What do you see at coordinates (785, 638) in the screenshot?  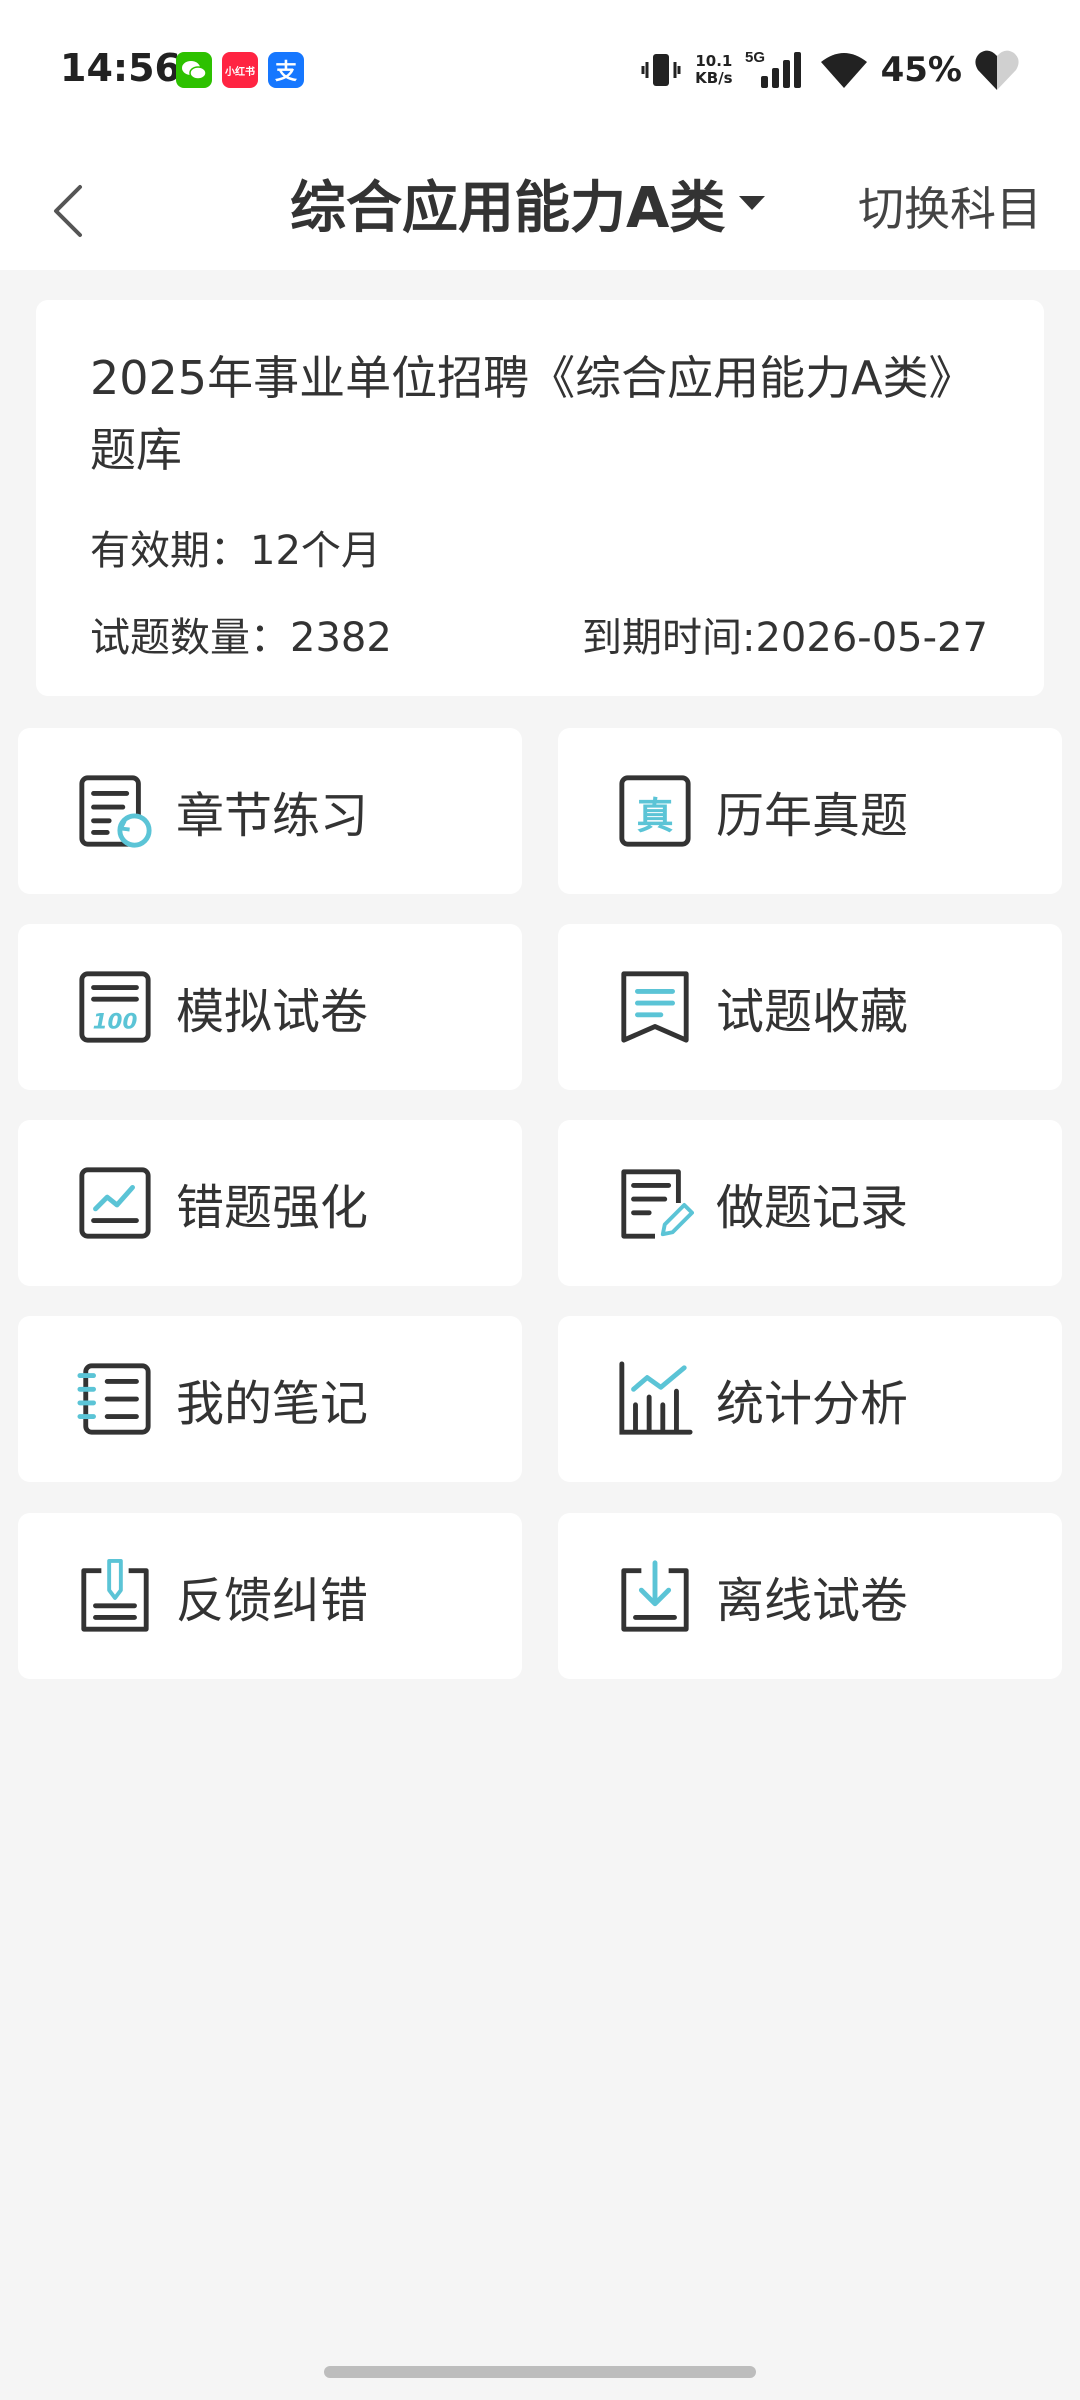 I see `expire-time: 到期时间:2026-05-27` at bounding box center [785, 638].